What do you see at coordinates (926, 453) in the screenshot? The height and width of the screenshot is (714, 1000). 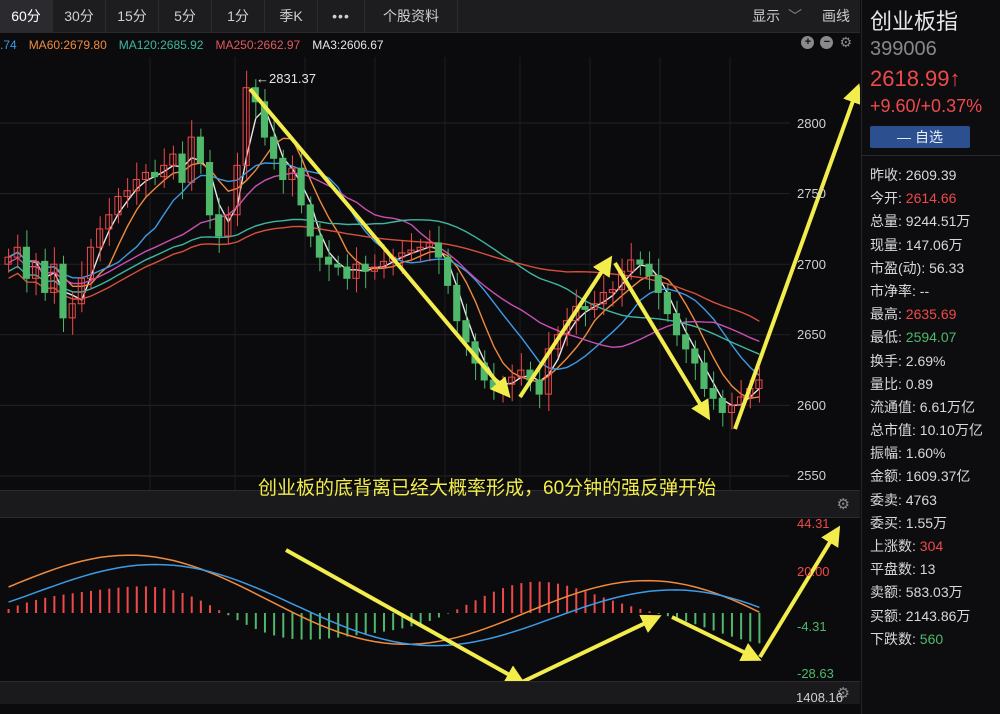 I see `stat-row: 振幅: 1.60%` at bounding box center [926, 453].